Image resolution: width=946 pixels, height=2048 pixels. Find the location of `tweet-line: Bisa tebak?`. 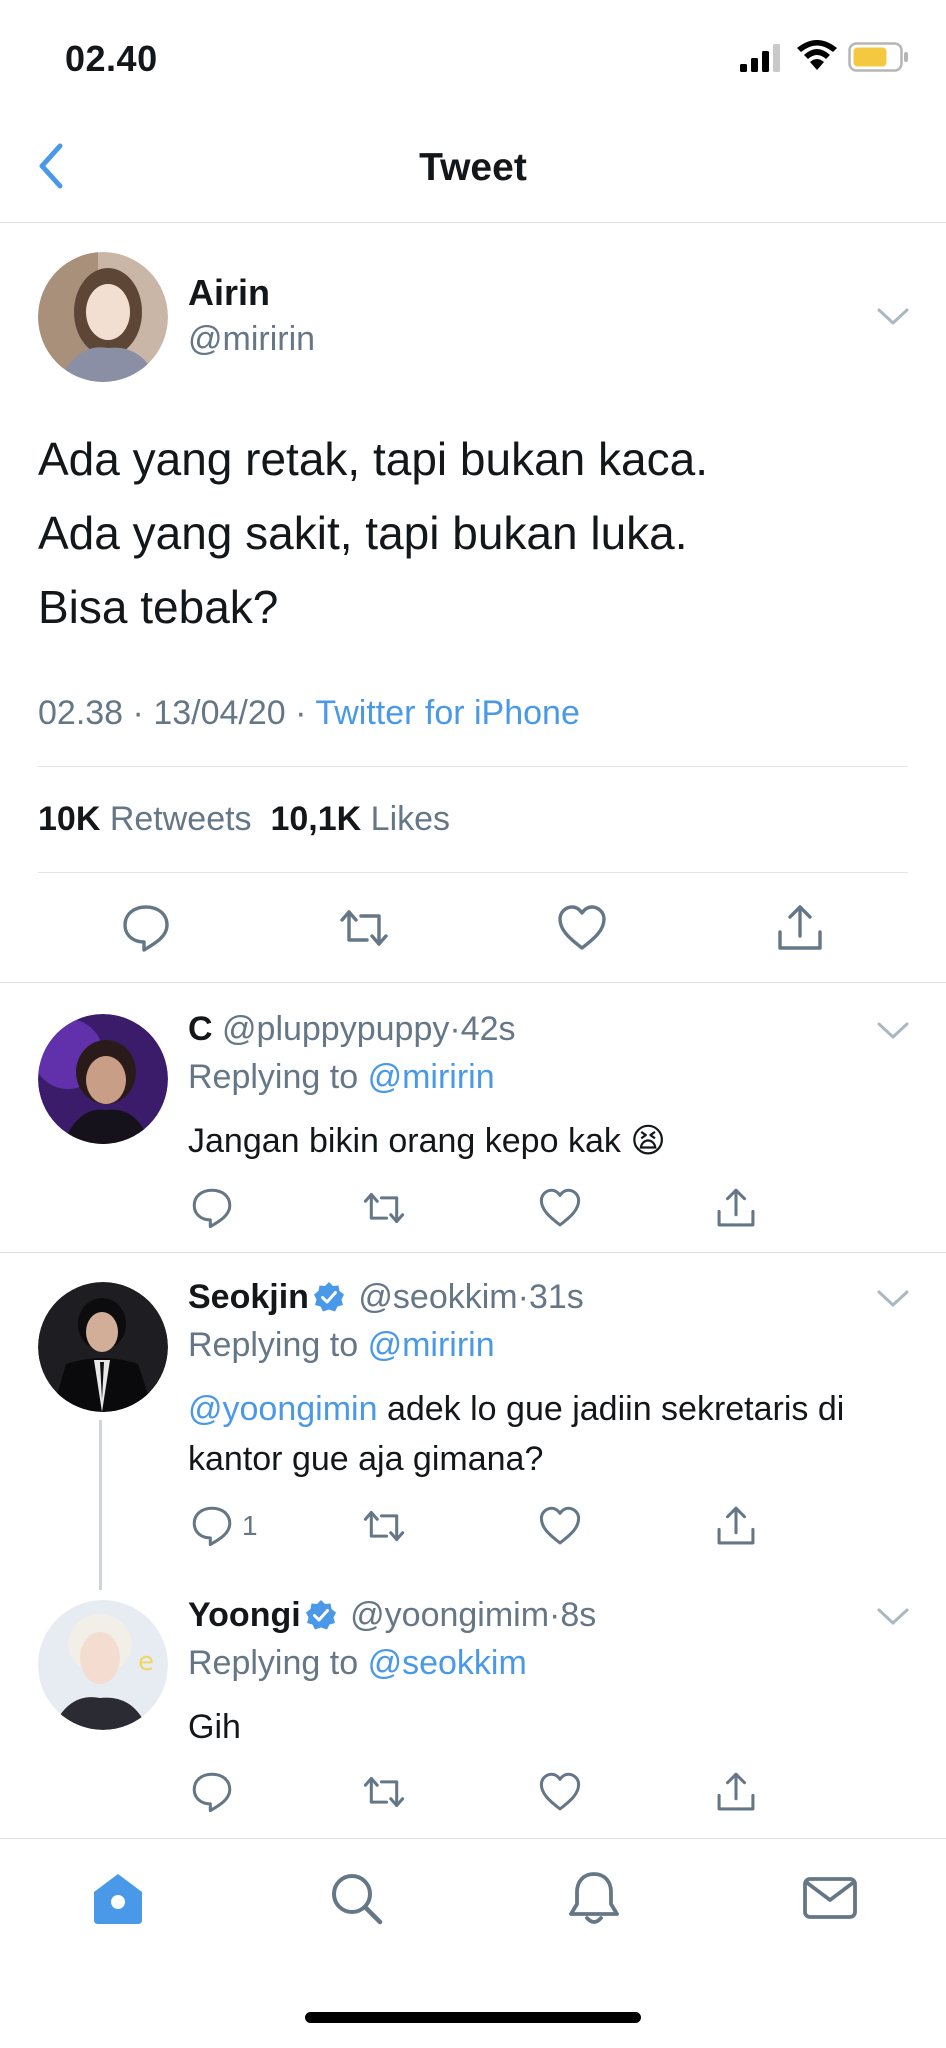

tweet-line: Bisa tebak? is located at coordinates (158, 607).